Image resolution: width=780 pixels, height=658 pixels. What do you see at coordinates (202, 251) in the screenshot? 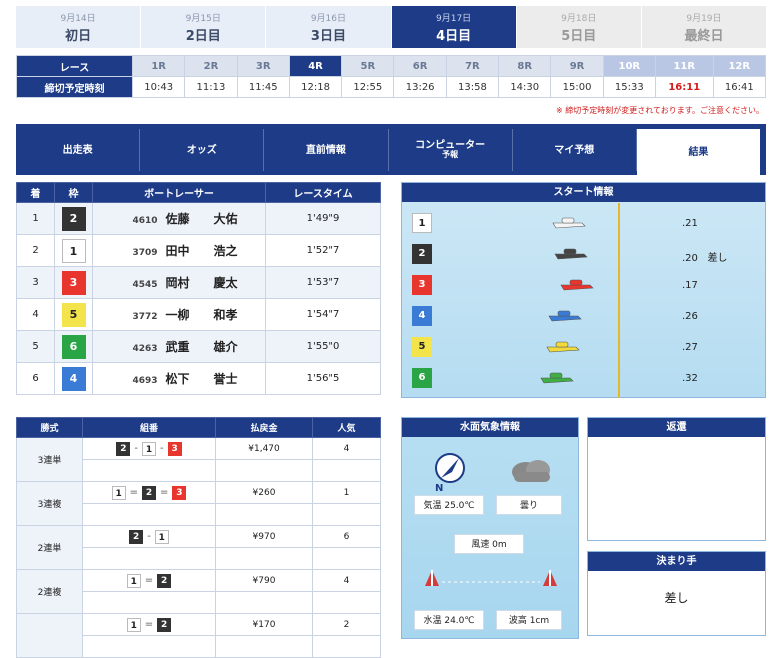
I see `racer-name: 田中 浩之` at bounding box center [202, 251].